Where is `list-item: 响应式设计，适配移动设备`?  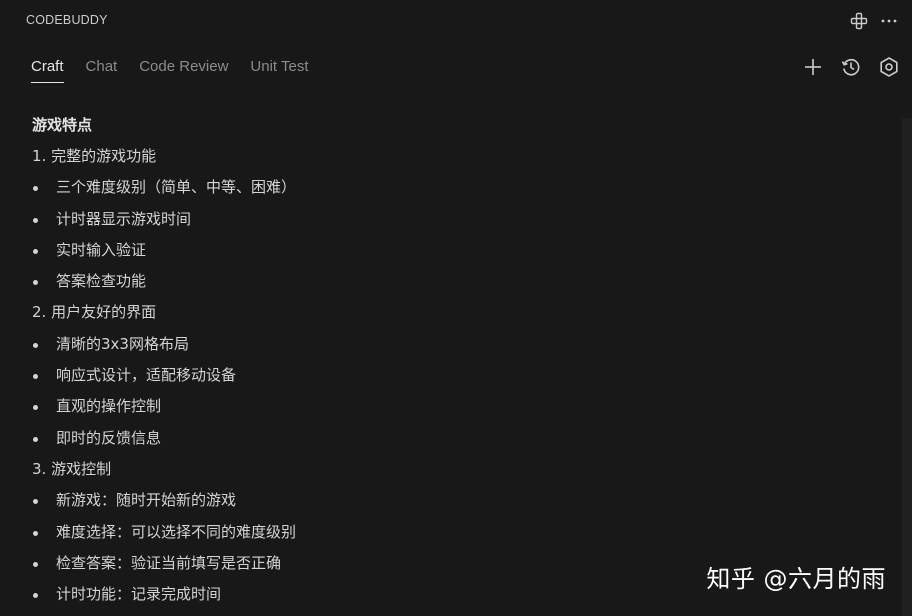 list-item: 响应式设计，适配移动设备 is located at coordinates (462, 375).